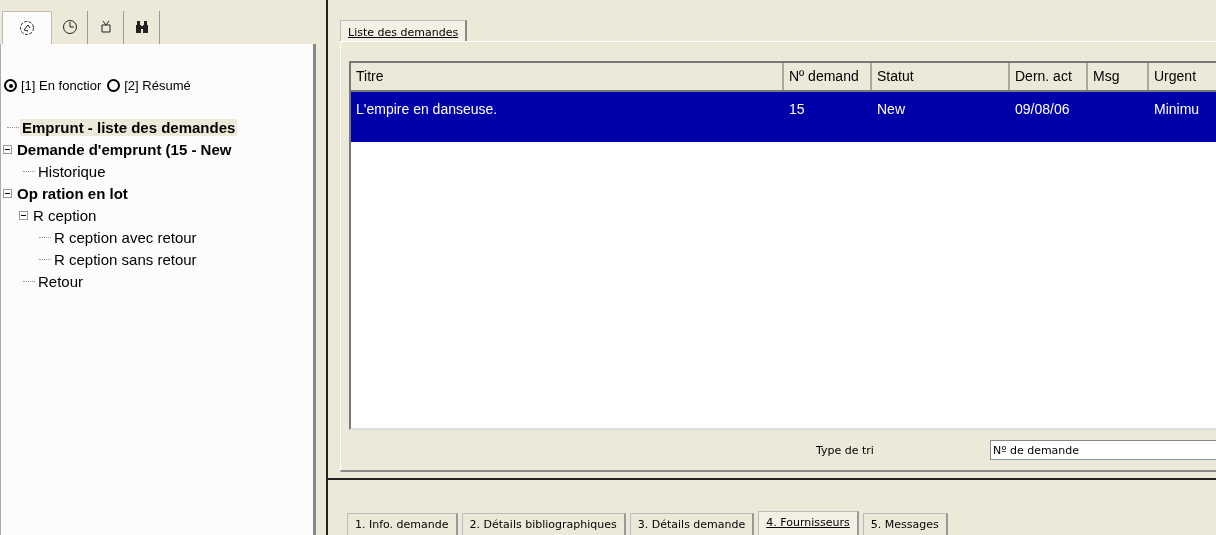 The image size is (1216, 535). What do you see at coordinates (567, 76) in the screenshot?
I see `column-header: Titre` at bounding box center [567, 76].